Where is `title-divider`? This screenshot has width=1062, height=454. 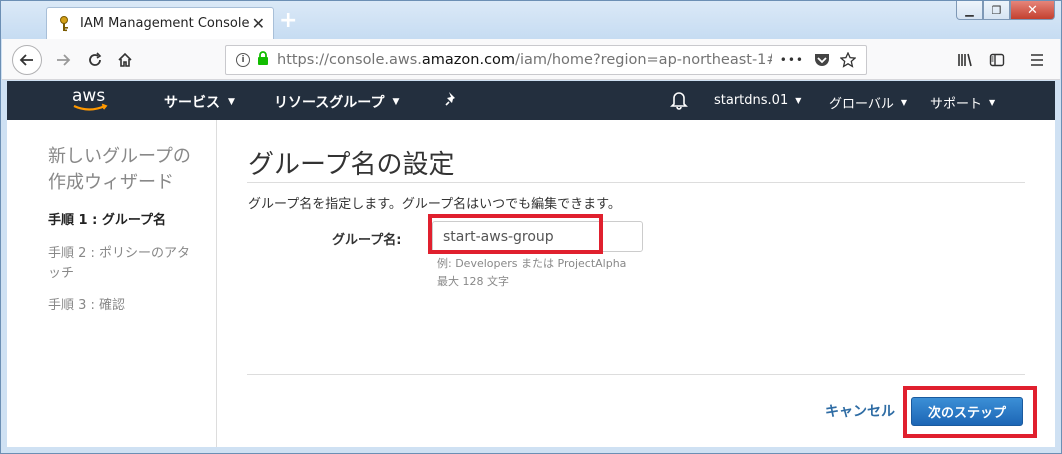 title-divider is located at coordinates (636, 182).